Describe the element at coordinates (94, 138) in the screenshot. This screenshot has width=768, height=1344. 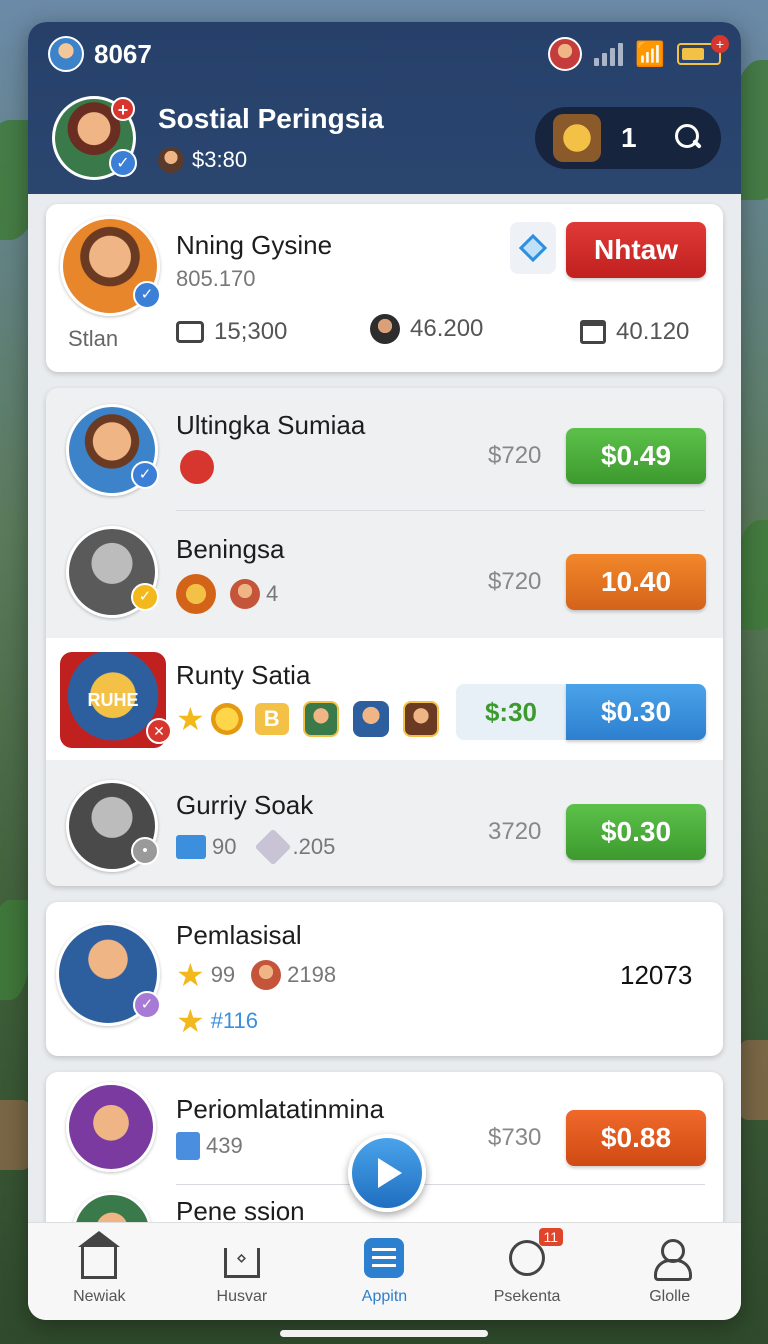
I see `profile-avatar: + ✓` at that location.